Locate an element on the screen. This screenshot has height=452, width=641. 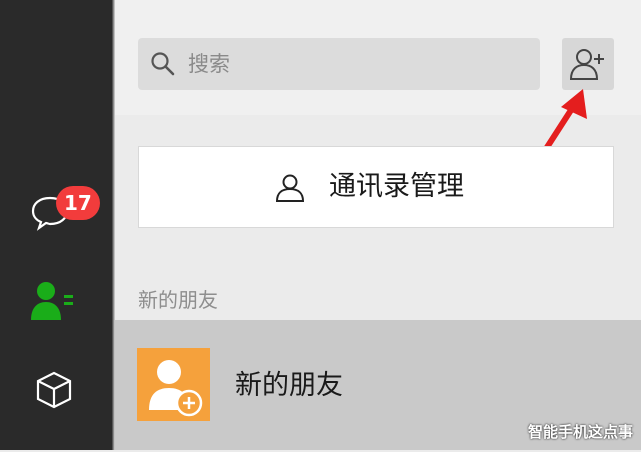
unread-badge: 17 is located at coordinates (78, 203).